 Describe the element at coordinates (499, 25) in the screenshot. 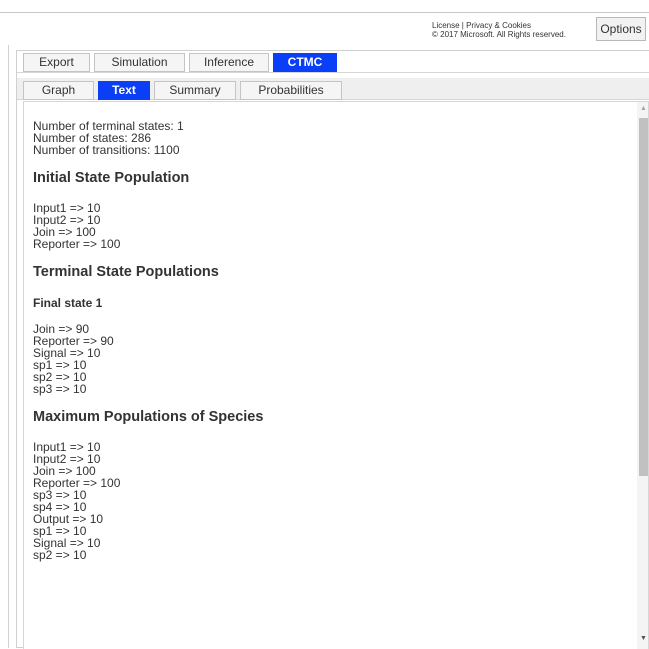

I see `license-links: License | Privacy & Cookies` at that location.